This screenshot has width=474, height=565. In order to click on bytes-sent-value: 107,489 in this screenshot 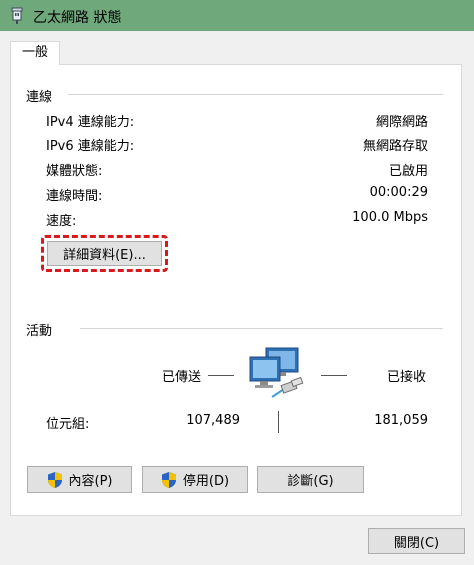, I will do `click(213, 420)`.